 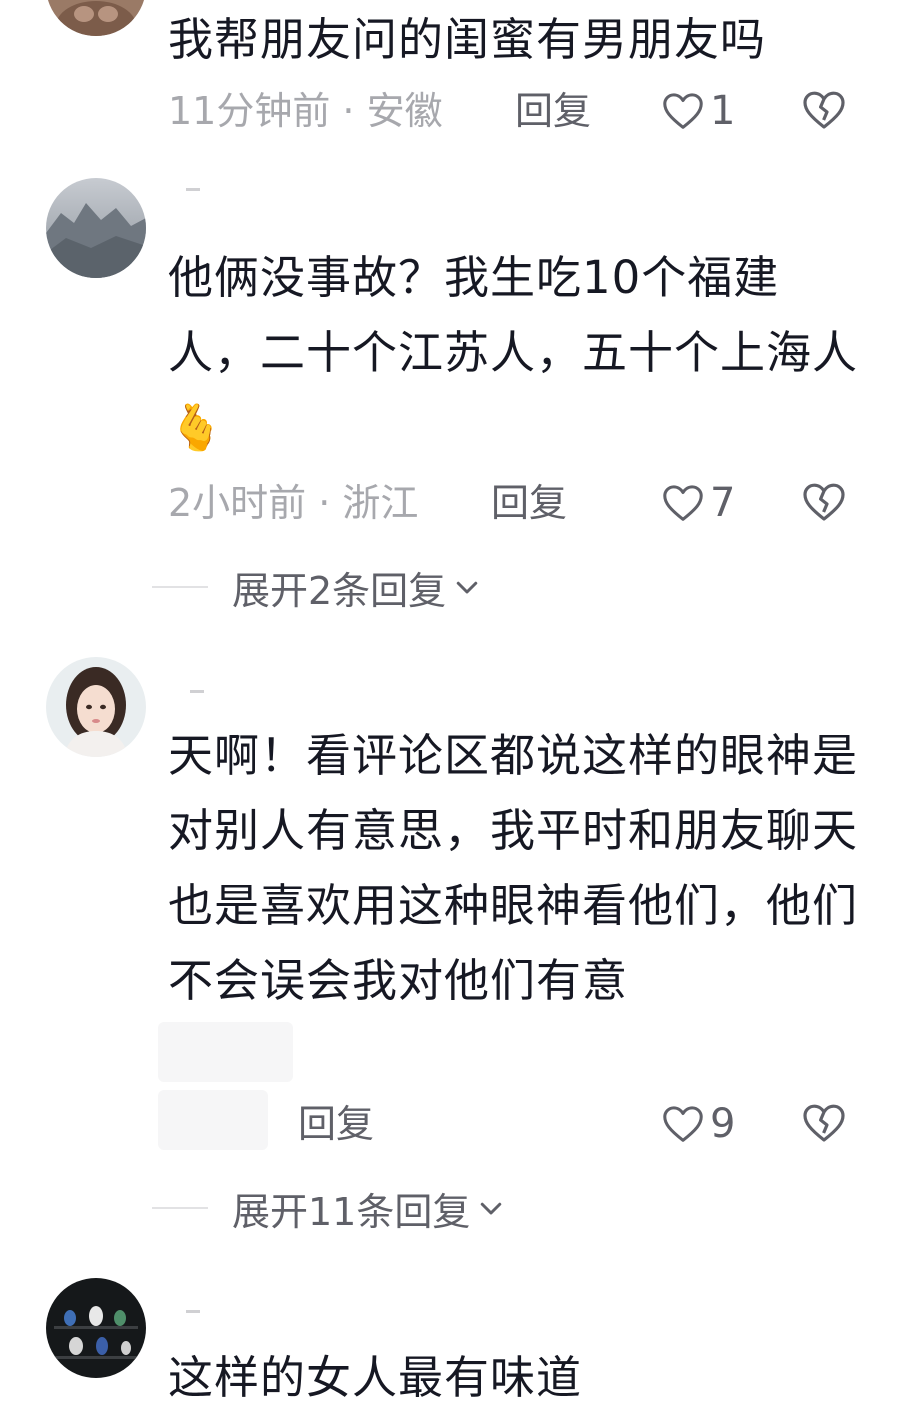 What do you see at coordinates (197, 427) in the screenshot?
I see `emoji: 🫰` at bounding box center [197, 427].